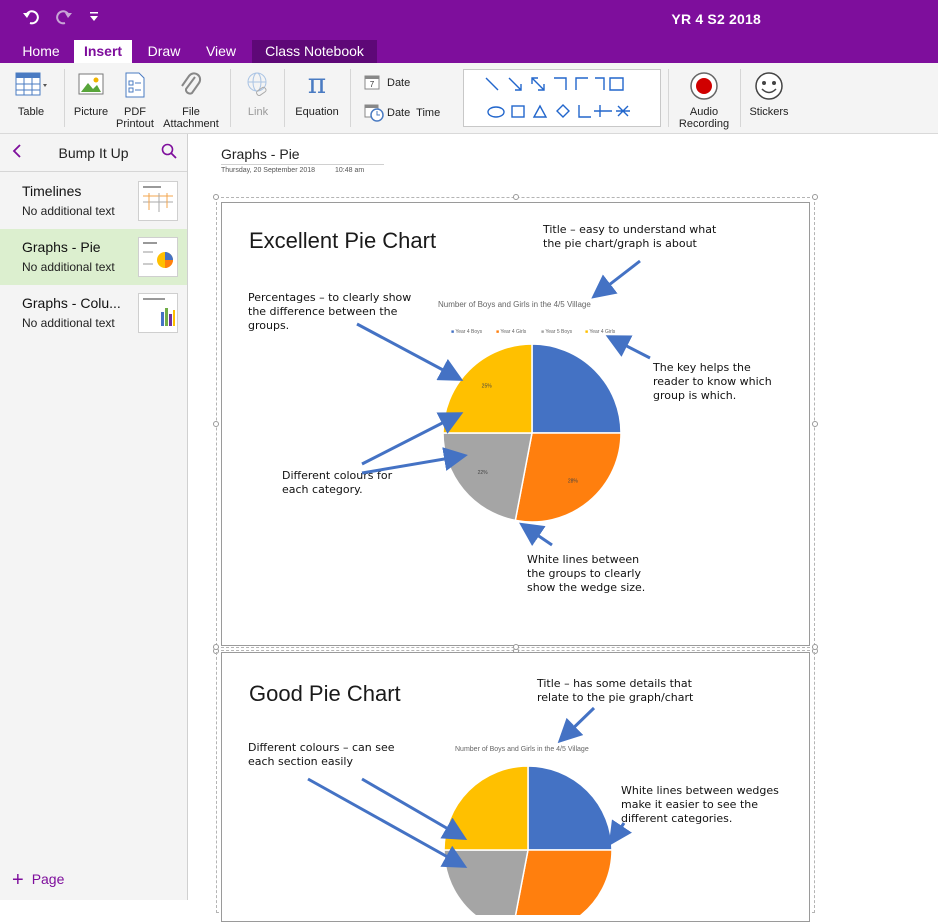 The height and width of the screenshot is (922, 938). I want to click on section-header: Bump It Up, so click(93, 153).